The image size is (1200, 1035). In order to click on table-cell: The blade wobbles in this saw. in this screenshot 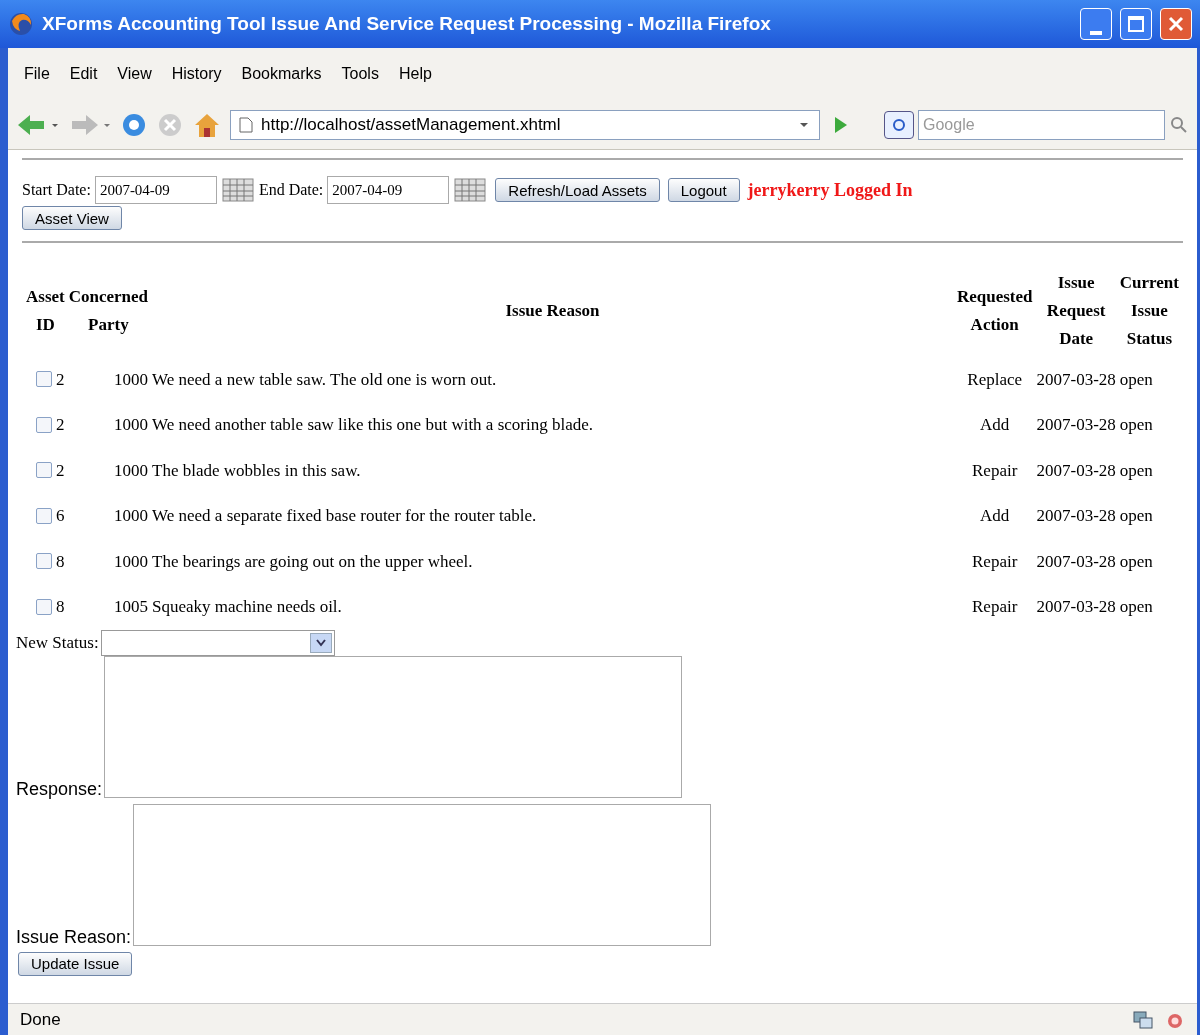, I will do `click(256, 470)`.